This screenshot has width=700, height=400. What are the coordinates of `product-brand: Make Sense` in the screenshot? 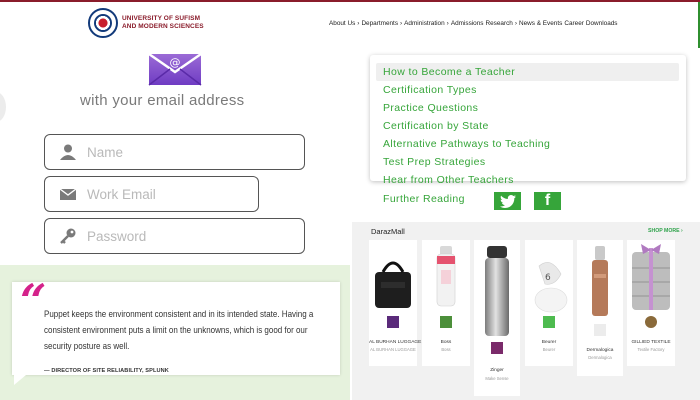 It's located at (497, 378).